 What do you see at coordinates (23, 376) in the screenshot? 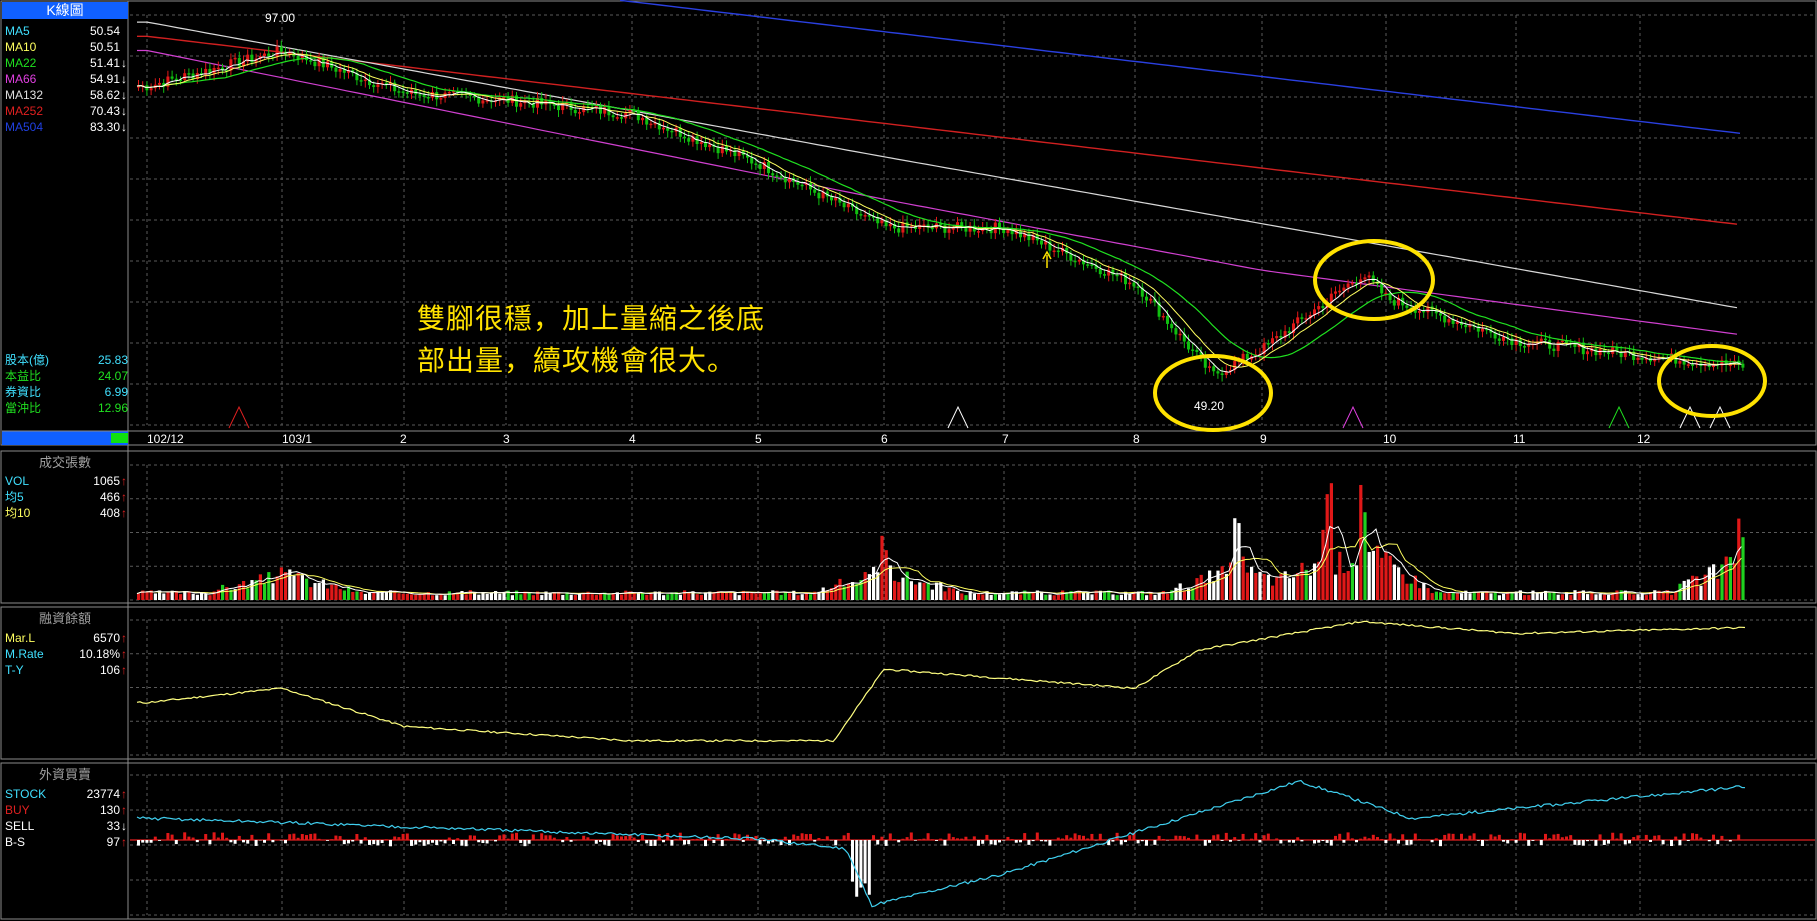
I see `stat-pe-name: 本益比` at bounding box center [23, 376].